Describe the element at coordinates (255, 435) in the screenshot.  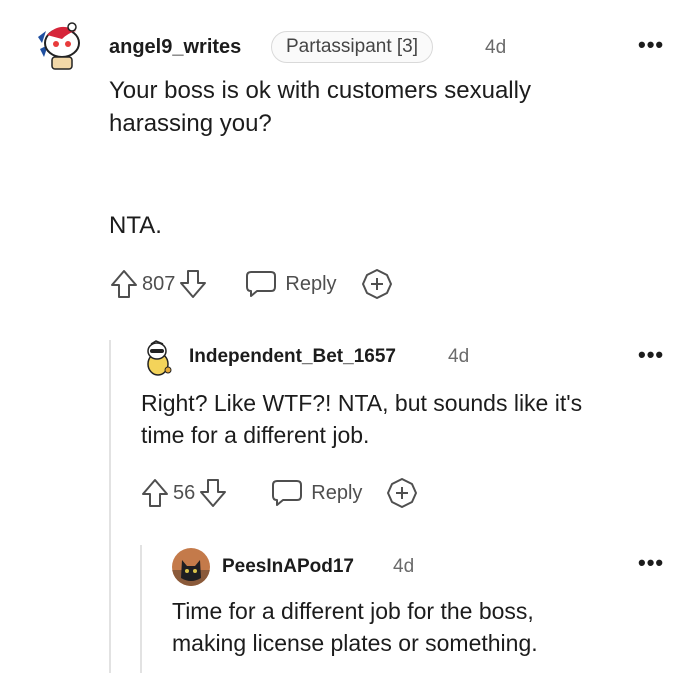
I see `comment-line: time for a different job.` at that location.